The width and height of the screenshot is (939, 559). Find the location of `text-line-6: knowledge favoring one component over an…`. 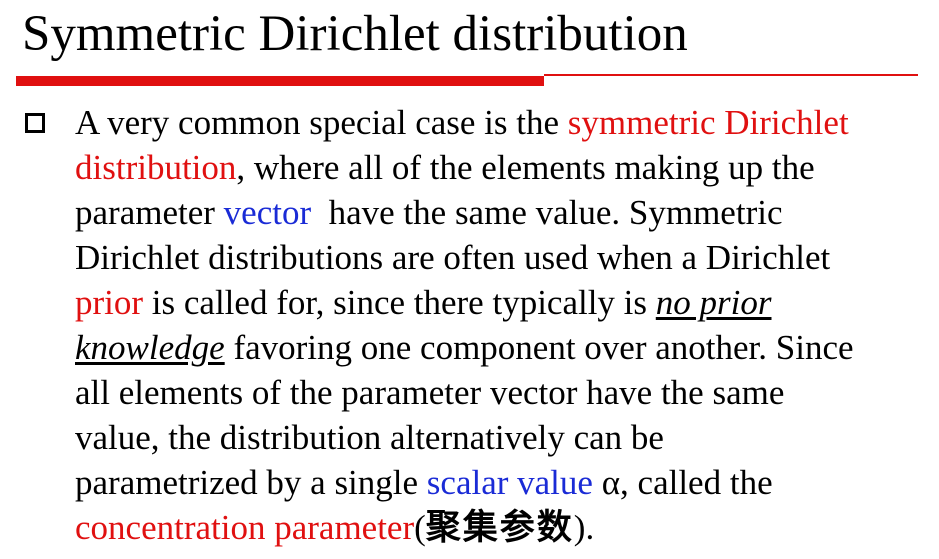

text-line-6: knowledge favoring one component over an… is located at coordinates (500, 347).